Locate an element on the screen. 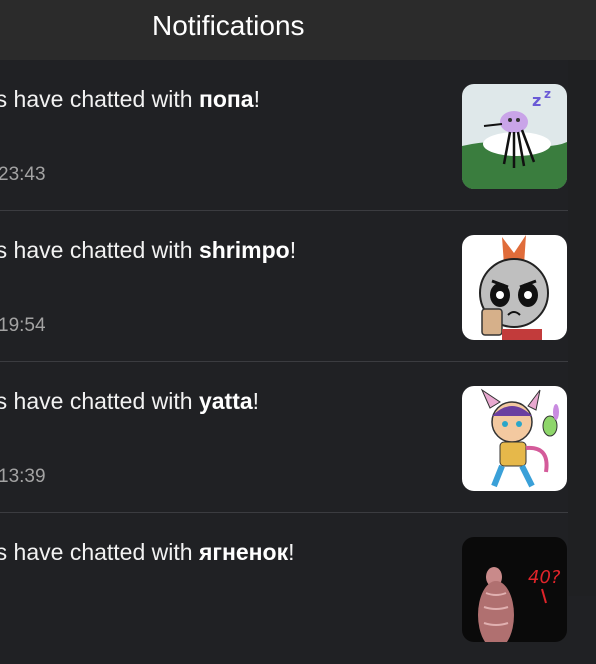  list-right-edge is located at coordinates (582, 328).